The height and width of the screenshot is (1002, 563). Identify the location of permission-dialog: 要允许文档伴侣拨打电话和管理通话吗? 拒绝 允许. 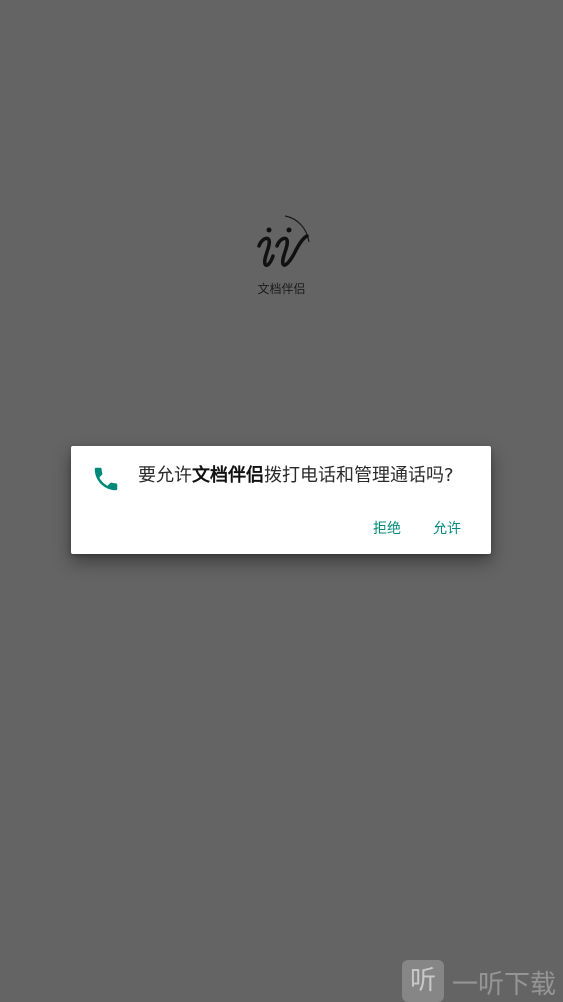
(281, 500).